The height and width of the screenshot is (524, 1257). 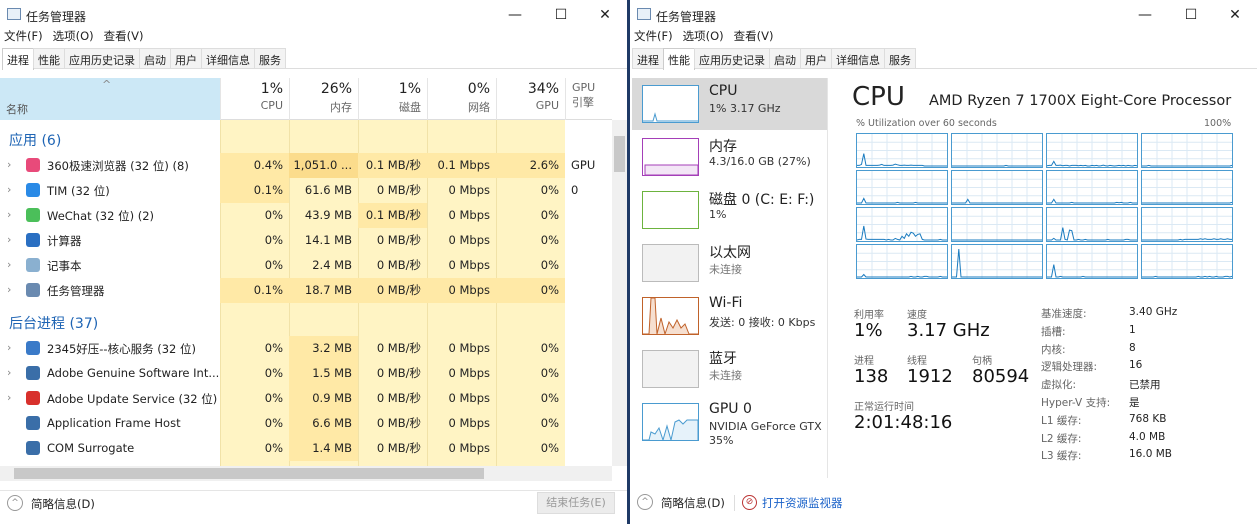 What do you see at coordinates (619, 293) in the screenshot?
I see `vertical-scrollbar` at bounding box center [619, 293].